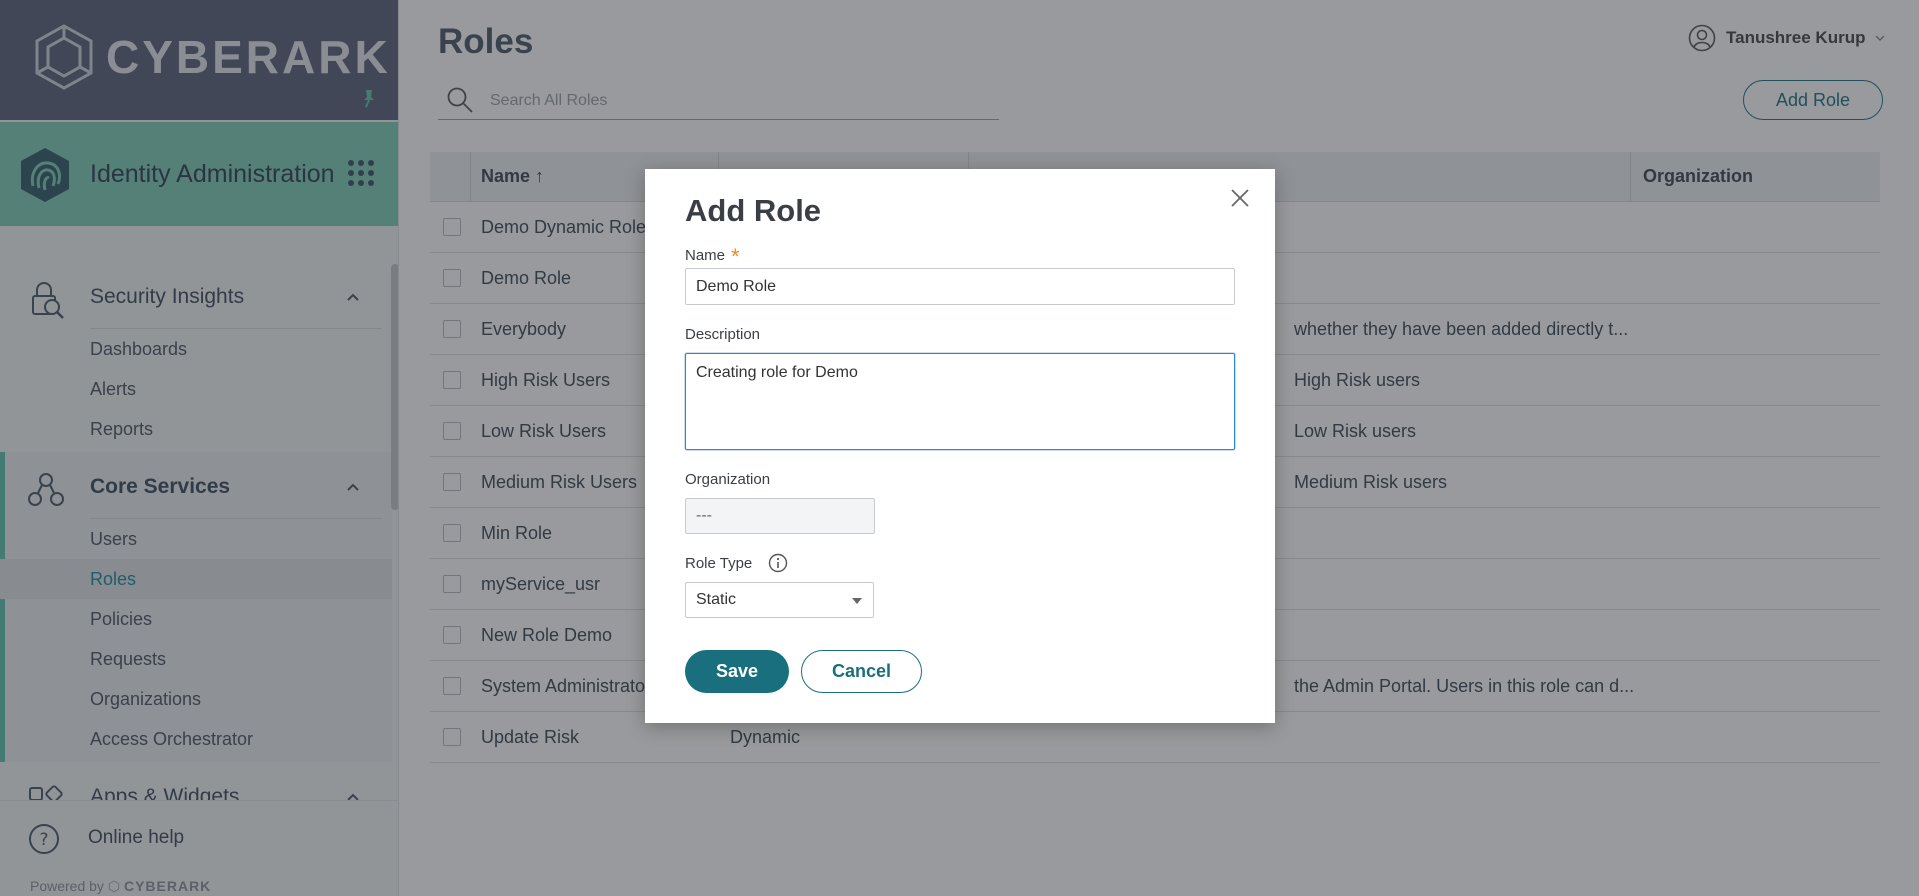 This screenshot has width=1919, height=896. What do you see at coordinates (779, 600) in the screenshot?
I see `role-type-select: Static` at bounding box center [779, 600].